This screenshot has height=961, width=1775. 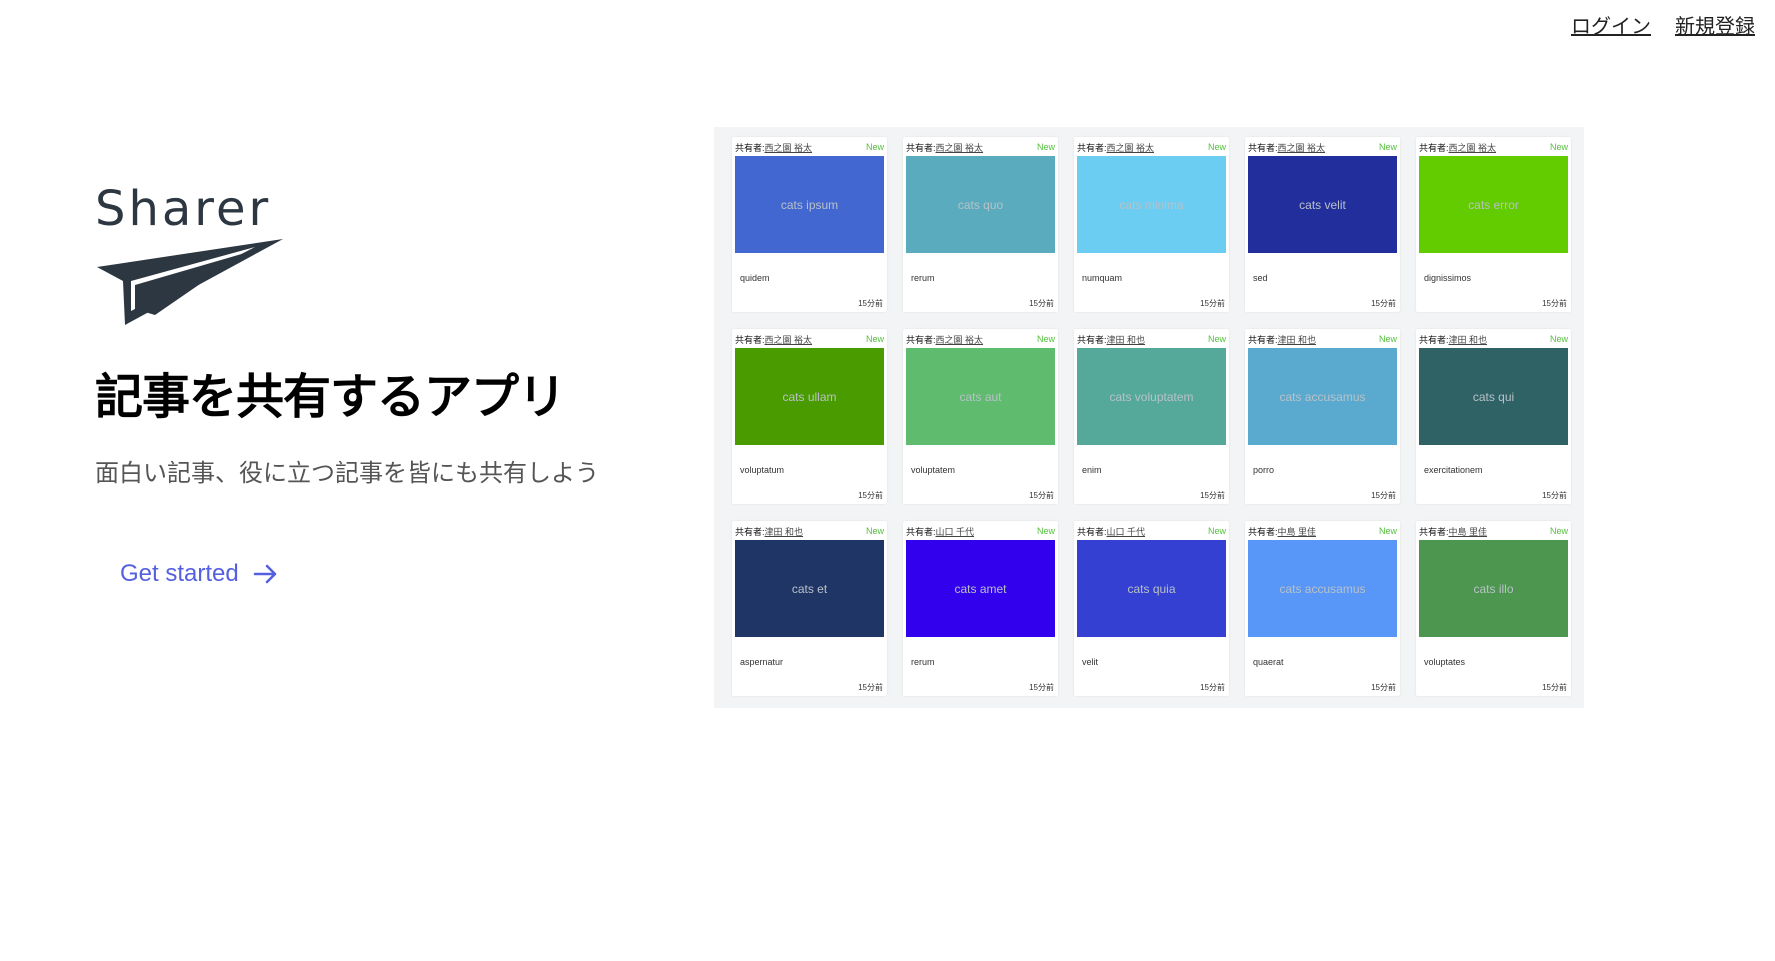 What do you see at coordinates (179, 573) in the screenshot?
I see `get-started-label: Get started` at bounding box center [179, 573].